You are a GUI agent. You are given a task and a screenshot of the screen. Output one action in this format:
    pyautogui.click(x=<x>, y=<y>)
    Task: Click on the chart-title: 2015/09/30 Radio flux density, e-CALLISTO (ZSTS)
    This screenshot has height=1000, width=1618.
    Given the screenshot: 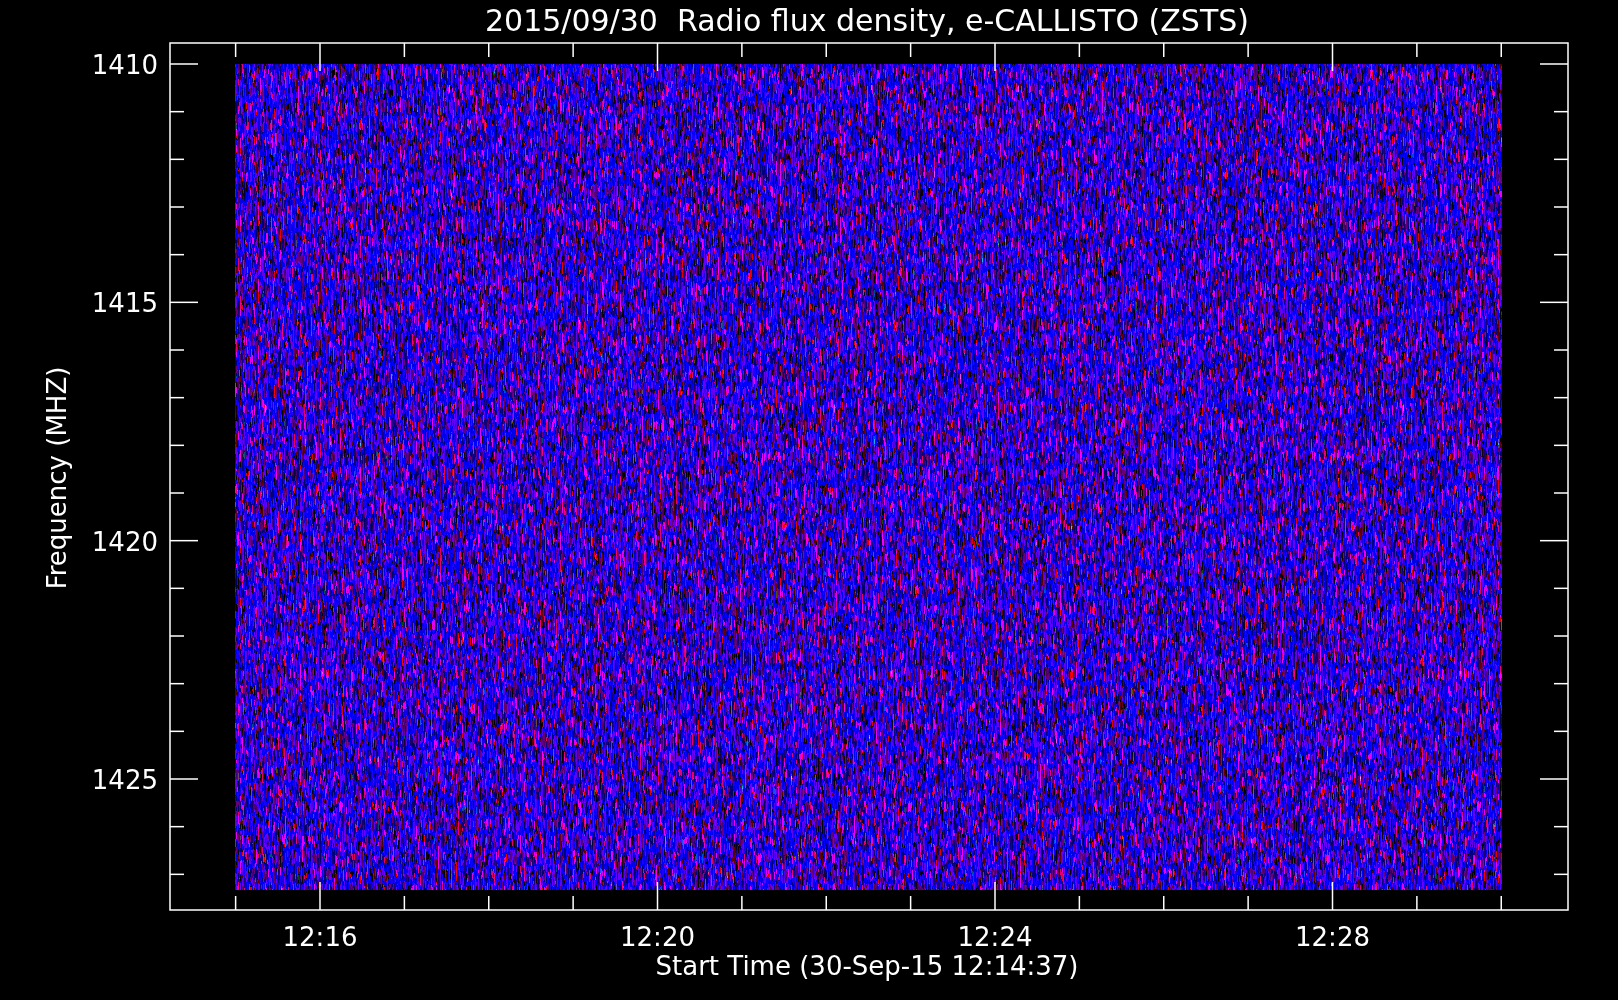 What is the action you would take?
    pyautogui.click(x=867, y=20)
    